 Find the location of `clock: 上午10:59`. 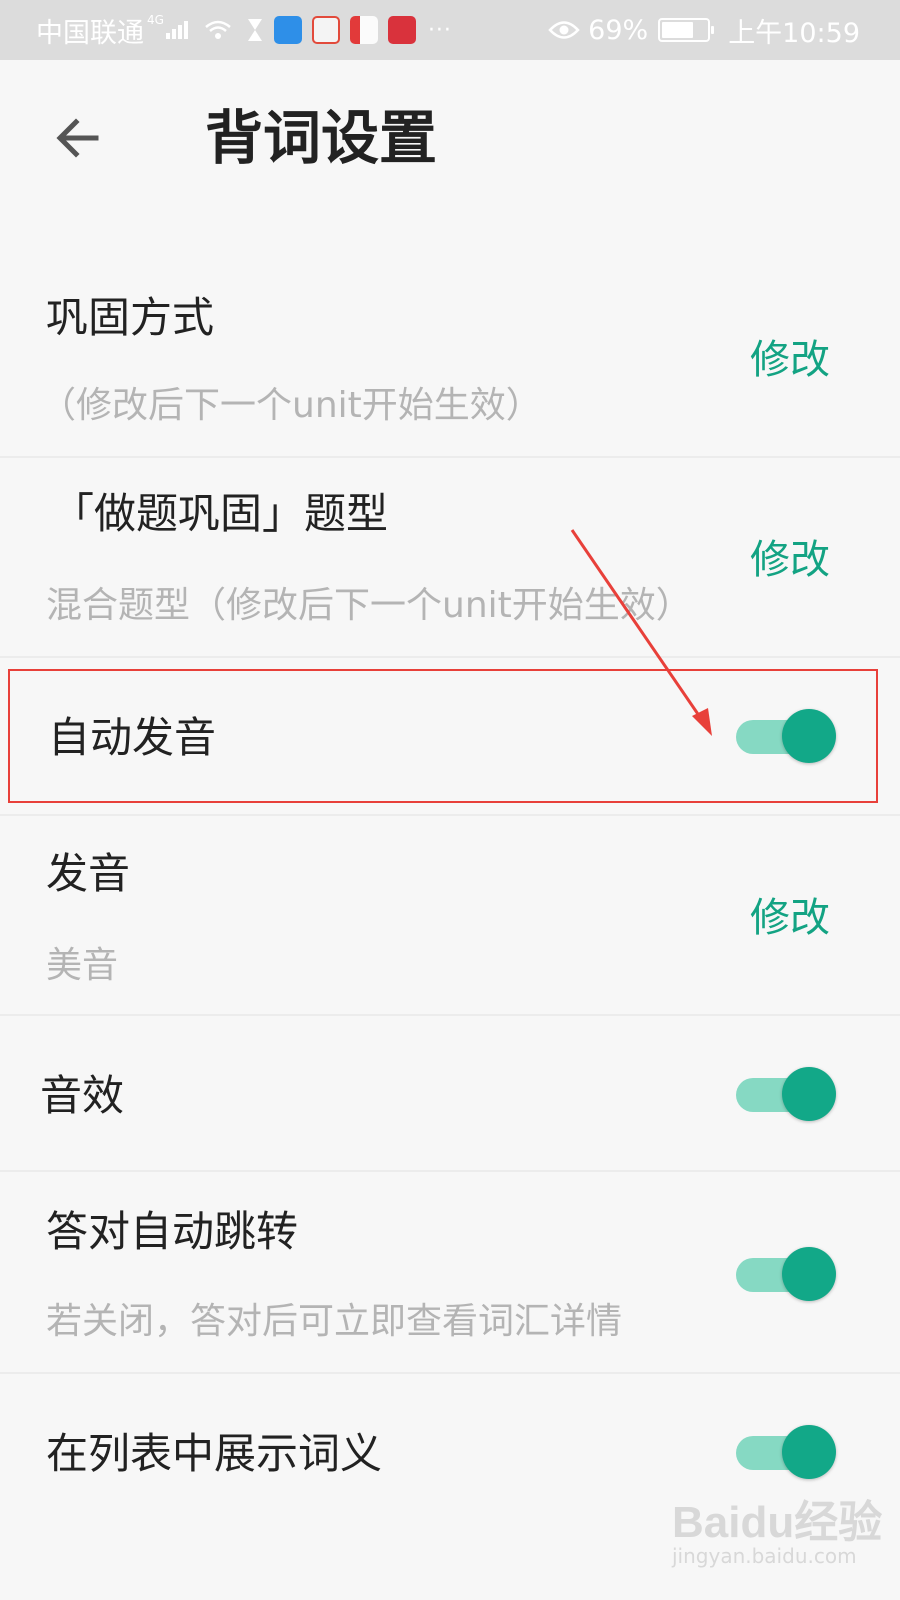

clock: 上午10:59 is located at coordinates (794, 33).